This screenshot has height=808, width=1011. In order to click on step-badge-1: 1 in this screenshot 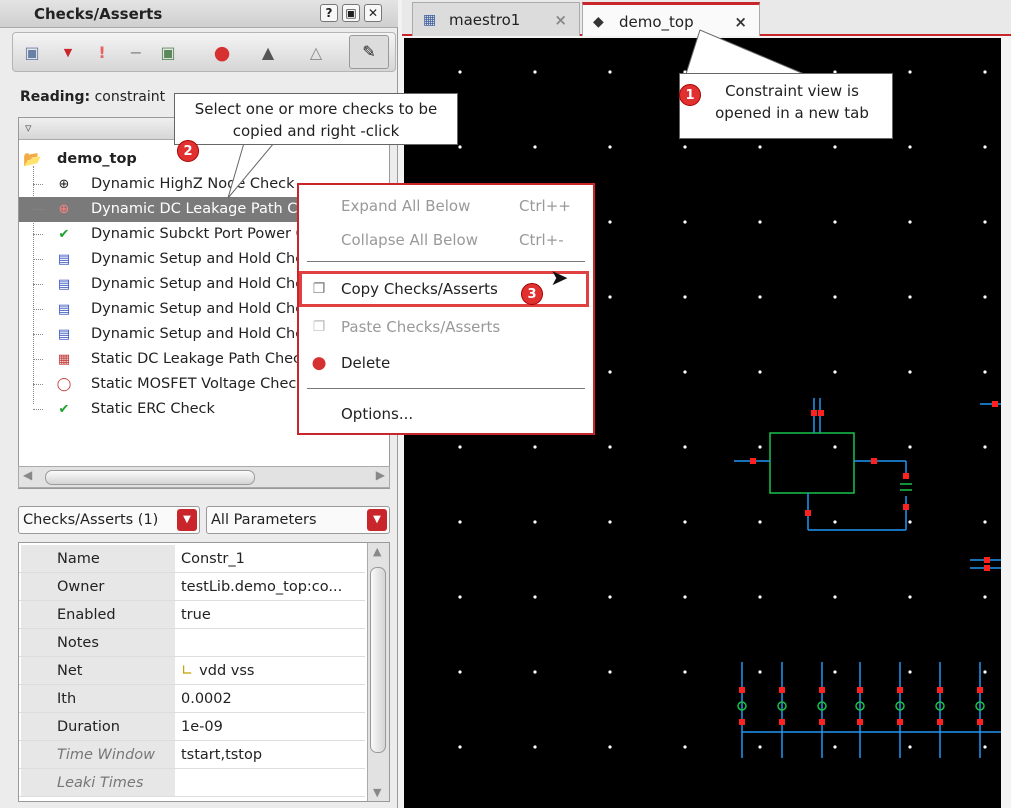, I will do `click(690, 95)`.